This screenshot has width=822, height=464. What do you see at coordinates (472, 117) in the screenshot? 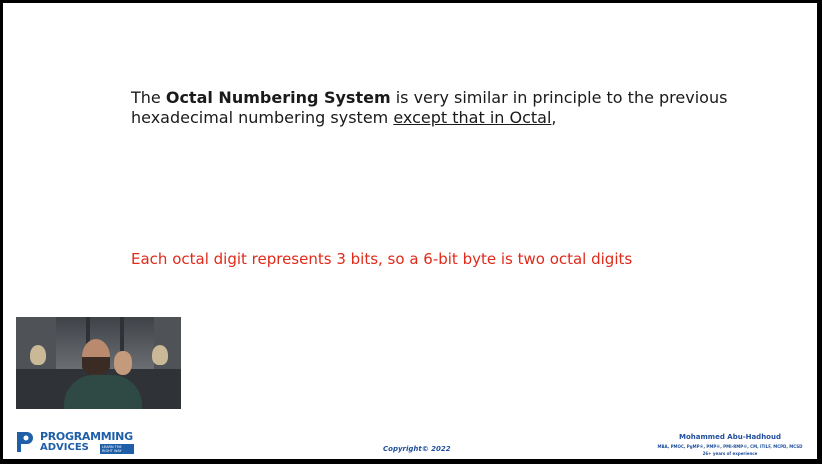
I see `octal-exception-text: except that in Octal` at bounding box center [472, 117].